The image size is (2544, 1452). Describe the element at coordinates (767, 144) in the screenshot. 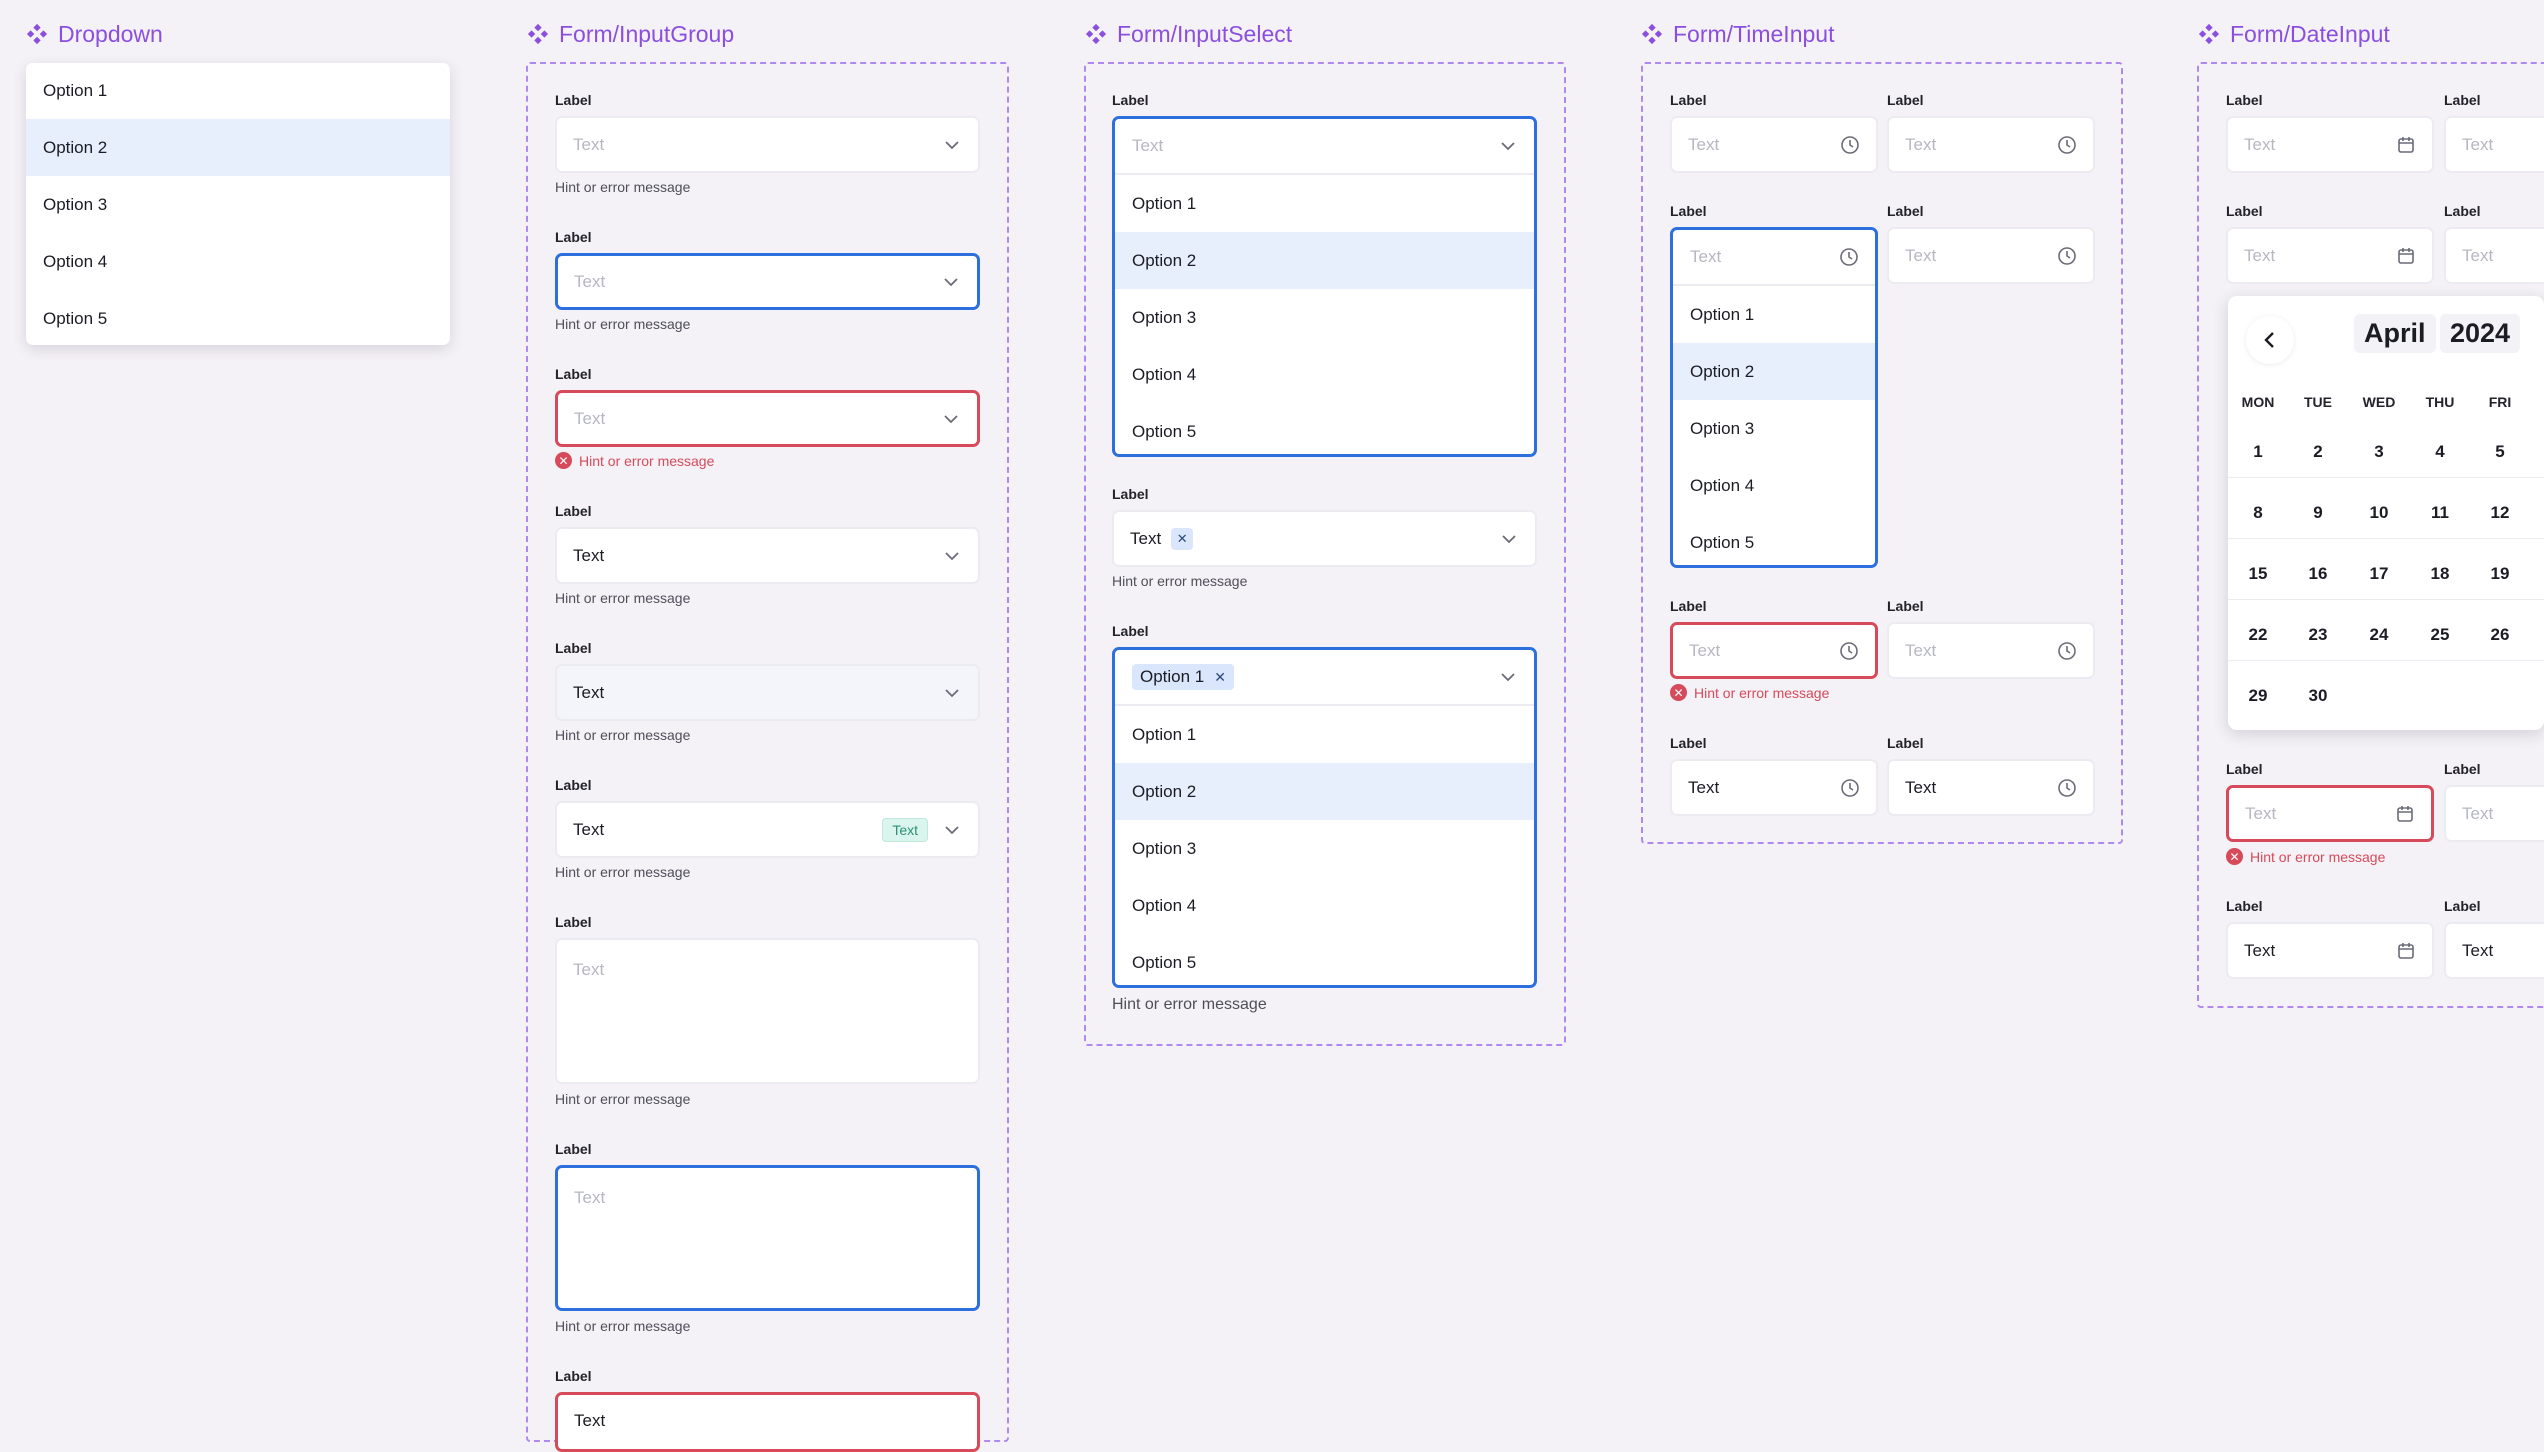

I see `select-input: Text` at that location.